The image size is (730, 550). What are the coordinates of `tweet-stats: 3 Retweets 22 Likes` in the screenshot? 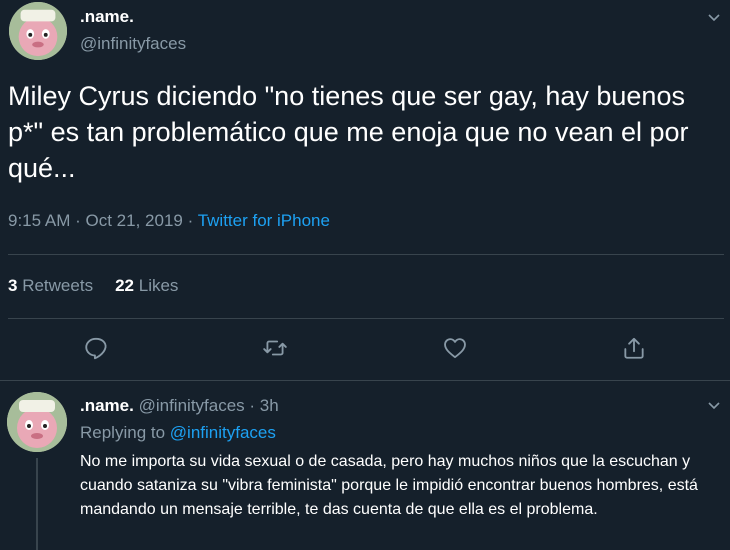 It's located at (93, 286).